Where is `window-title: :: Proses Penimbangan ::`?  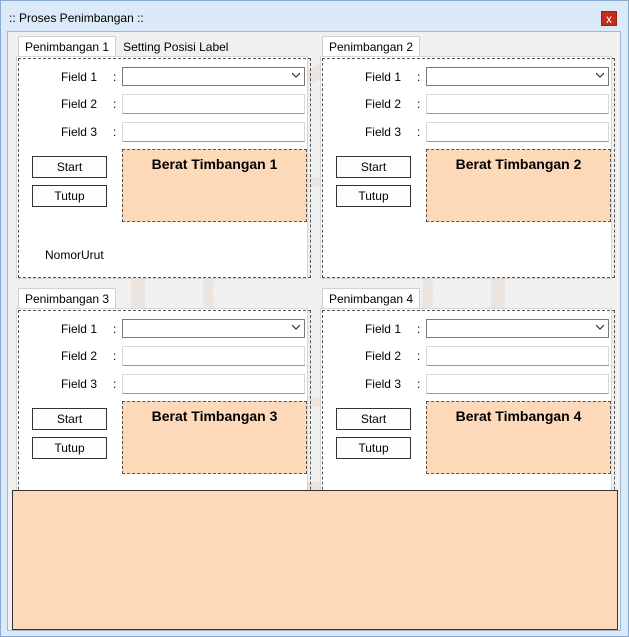
window-title: :: Proses Penimbangan :: is located at coordinates (76, 18).